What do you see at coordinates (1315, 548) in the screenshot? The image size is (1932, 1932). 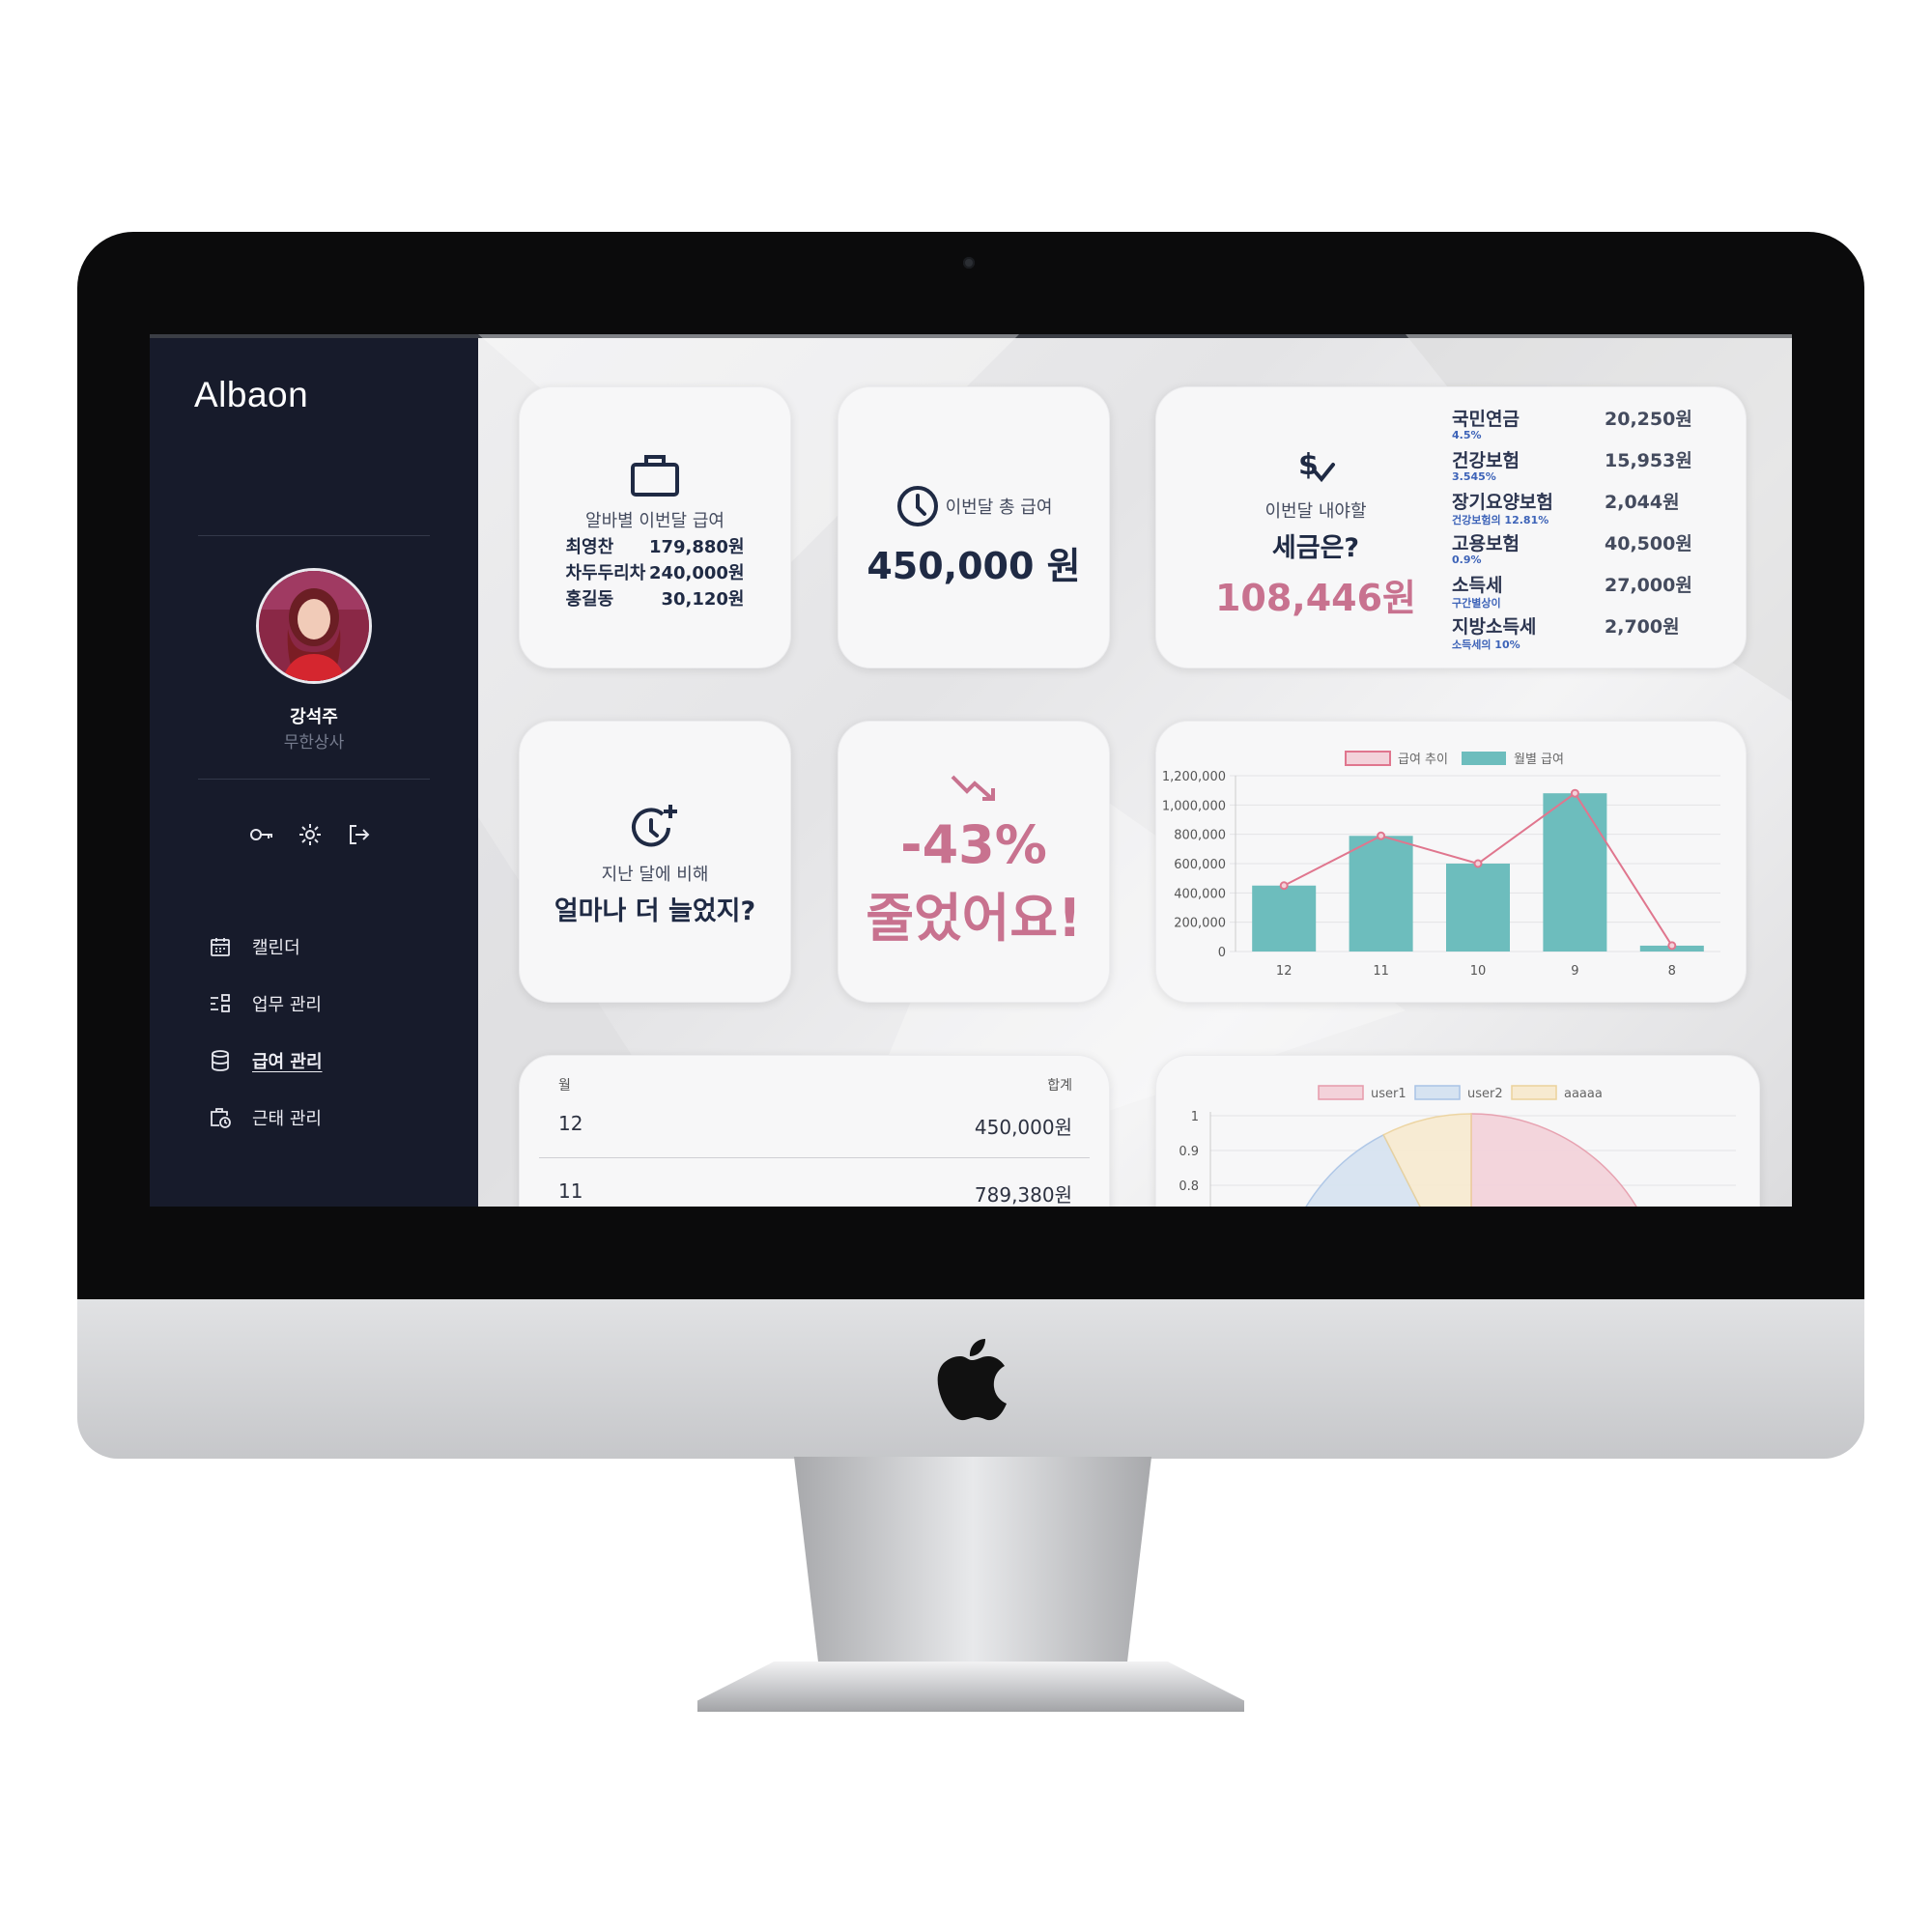 I see `tax-question: 세금은?` at bounding box center [1315, 548].